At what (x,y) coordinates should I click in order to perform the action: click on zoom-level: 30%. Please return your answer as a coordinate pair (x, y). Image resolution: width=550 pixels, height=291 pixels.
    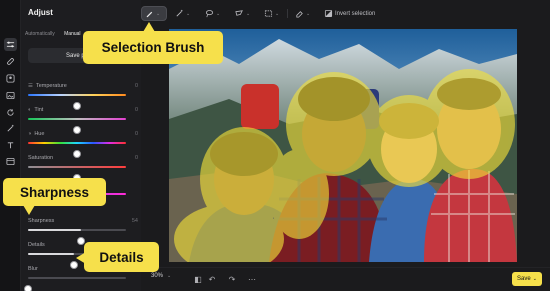
    Looking at the image, I should click on (157, 276).